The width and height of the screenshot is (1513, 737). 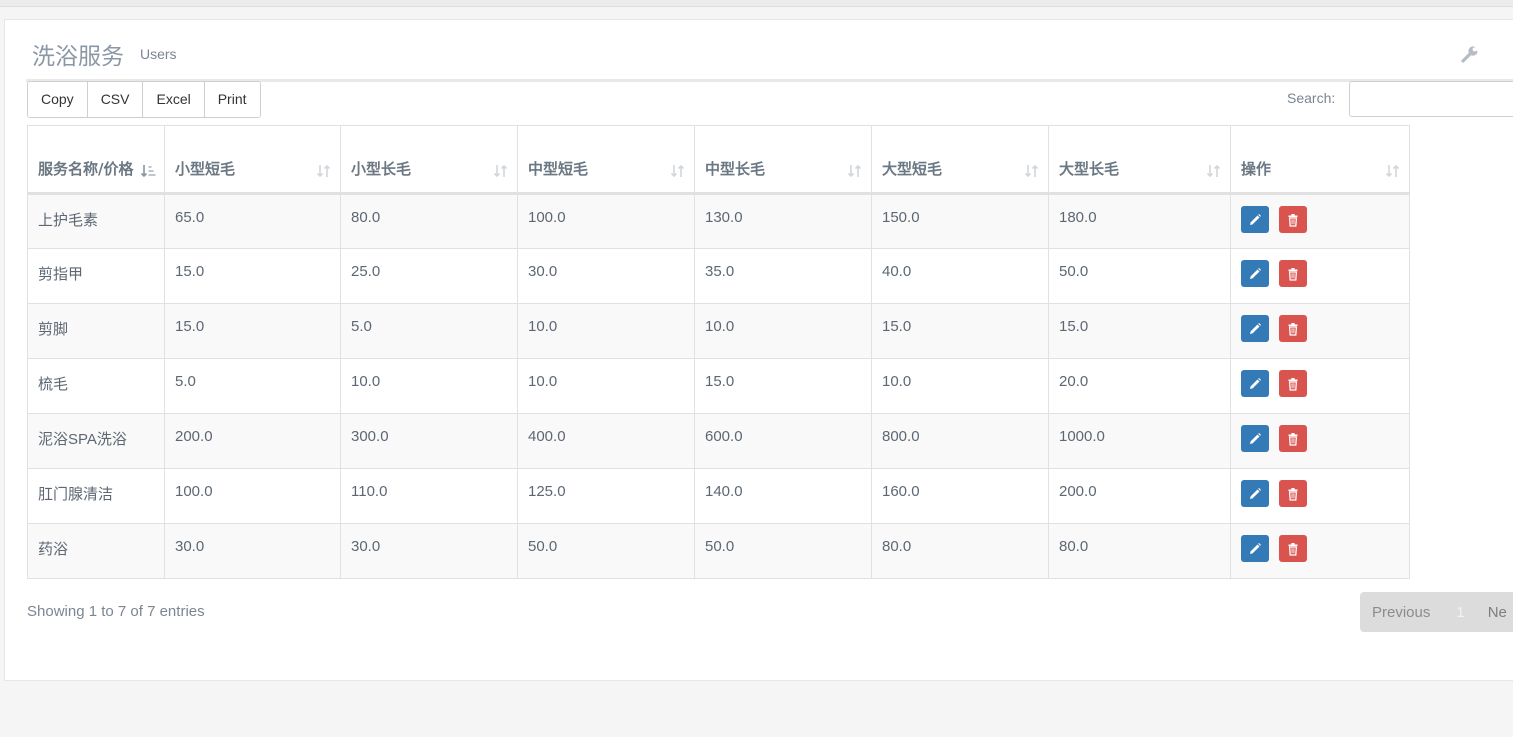 I want to click on price-cell: 100.0, so click(x=252, y=496).